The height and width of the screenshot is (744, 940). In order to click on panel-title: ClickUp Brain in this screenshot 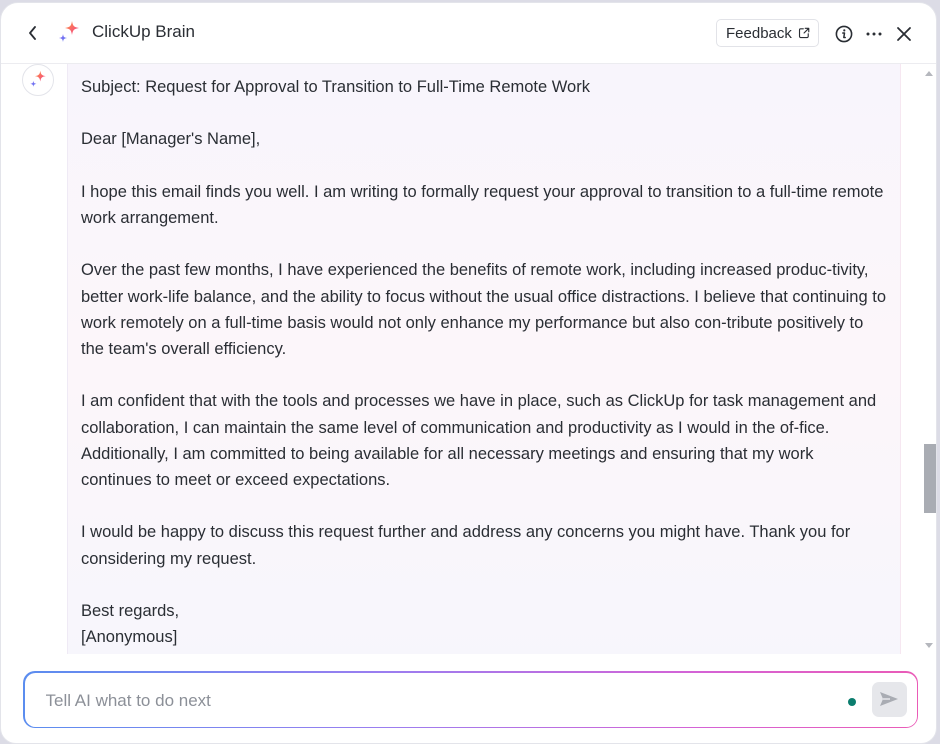, I will do `click(143, 31)`.